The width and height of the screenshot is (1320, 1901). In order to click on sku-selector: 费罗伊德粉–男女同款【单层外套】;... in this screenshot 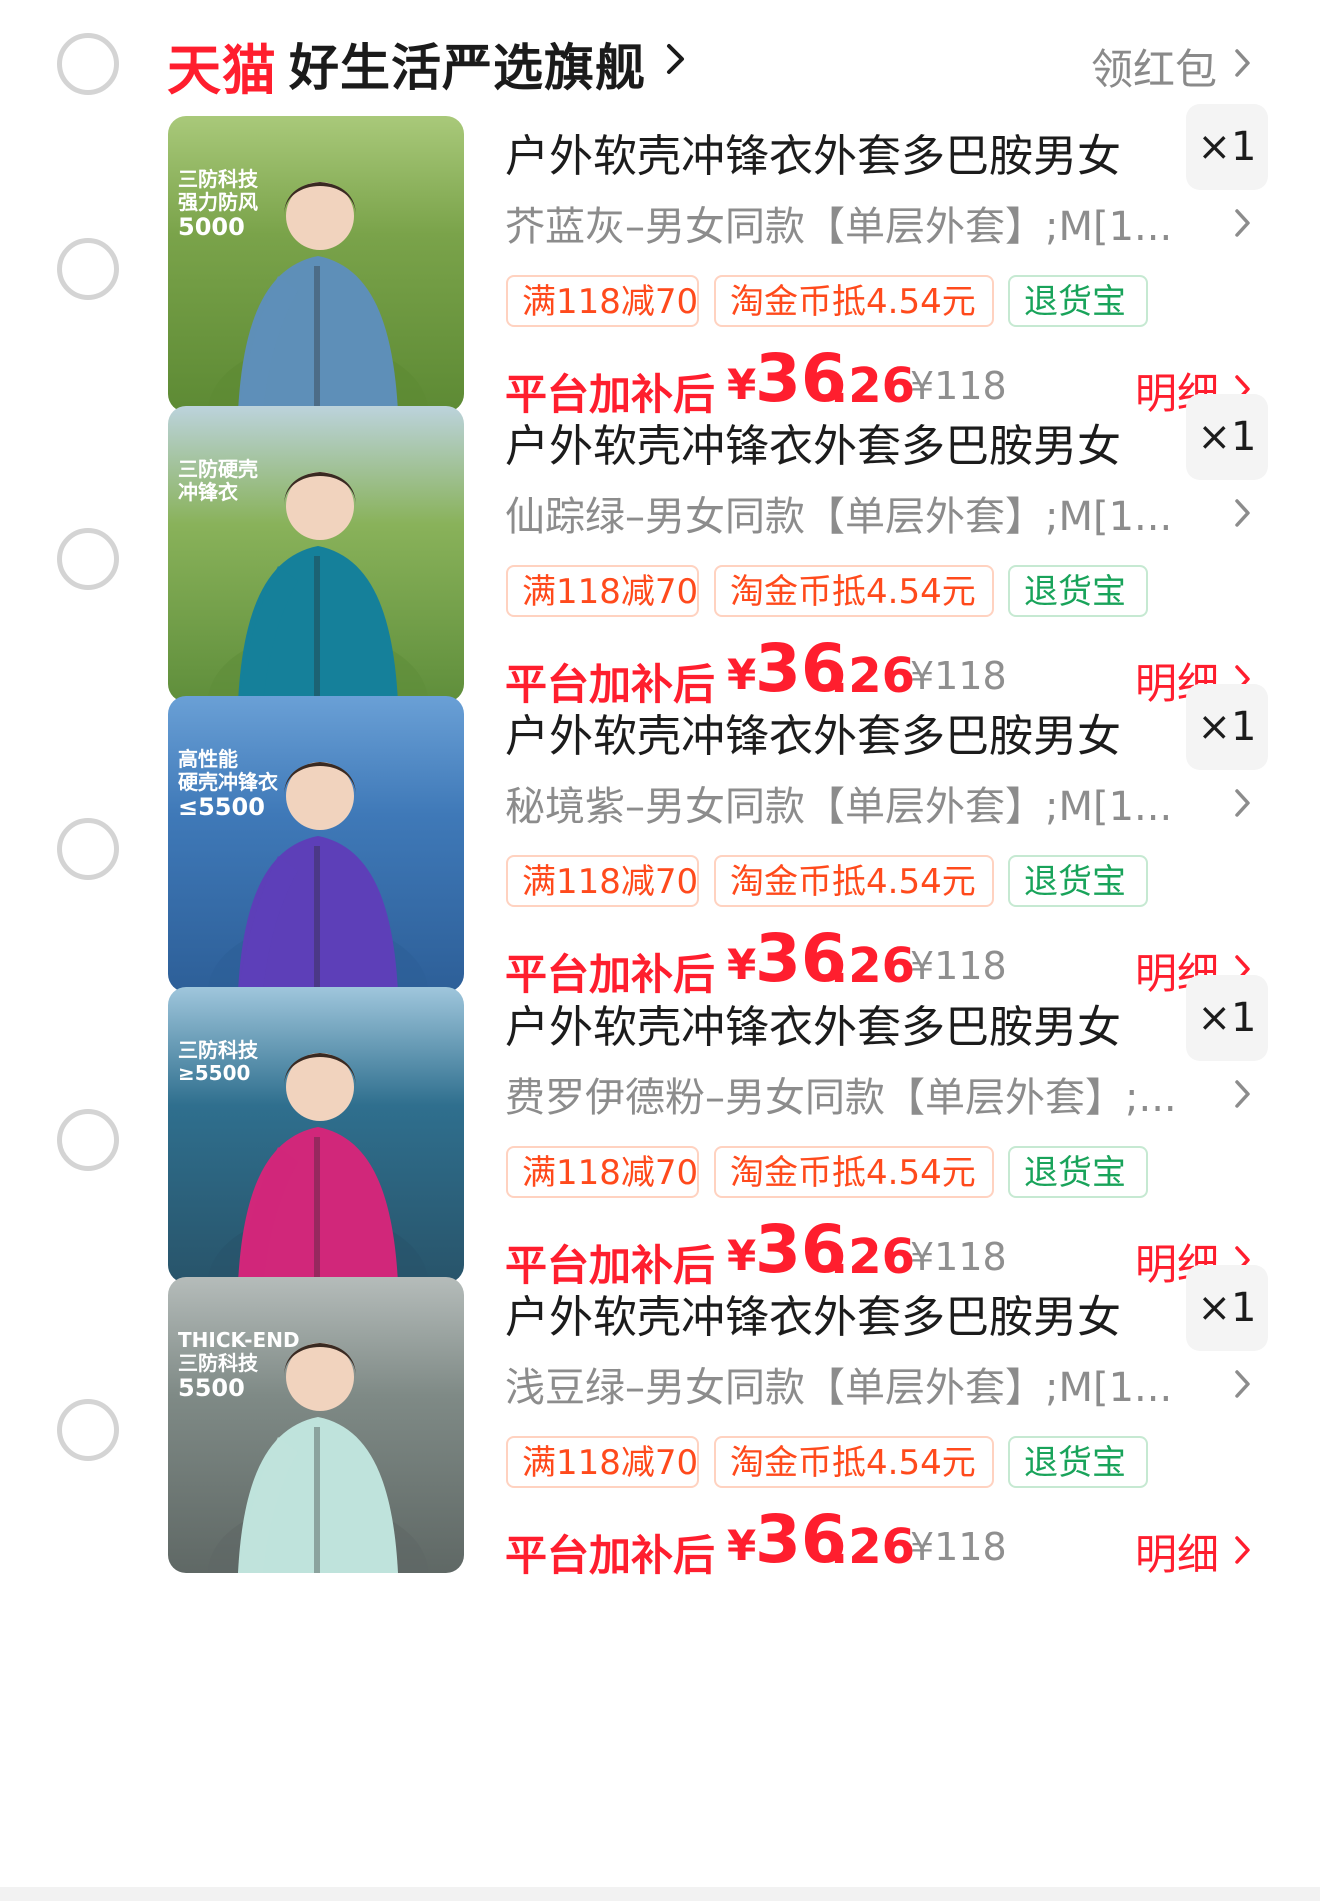, I will do `click(841, 1094)`.